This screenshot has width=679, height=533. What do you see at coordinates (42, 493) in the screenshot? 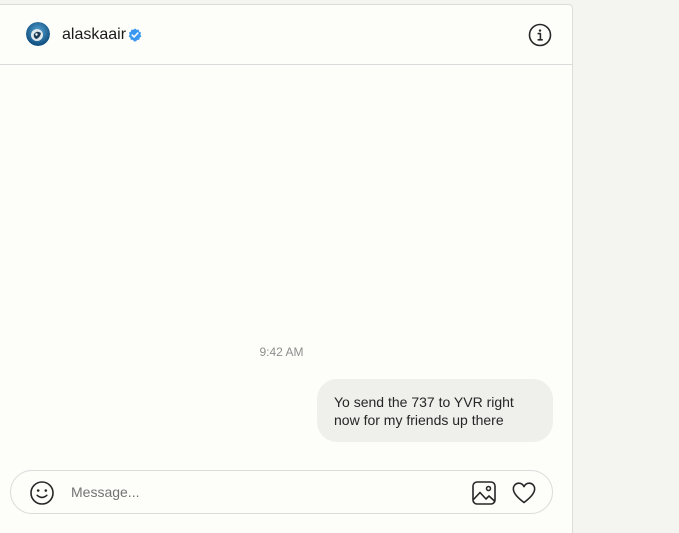
I see `emoji-icon` at bounding box center [42, 493].